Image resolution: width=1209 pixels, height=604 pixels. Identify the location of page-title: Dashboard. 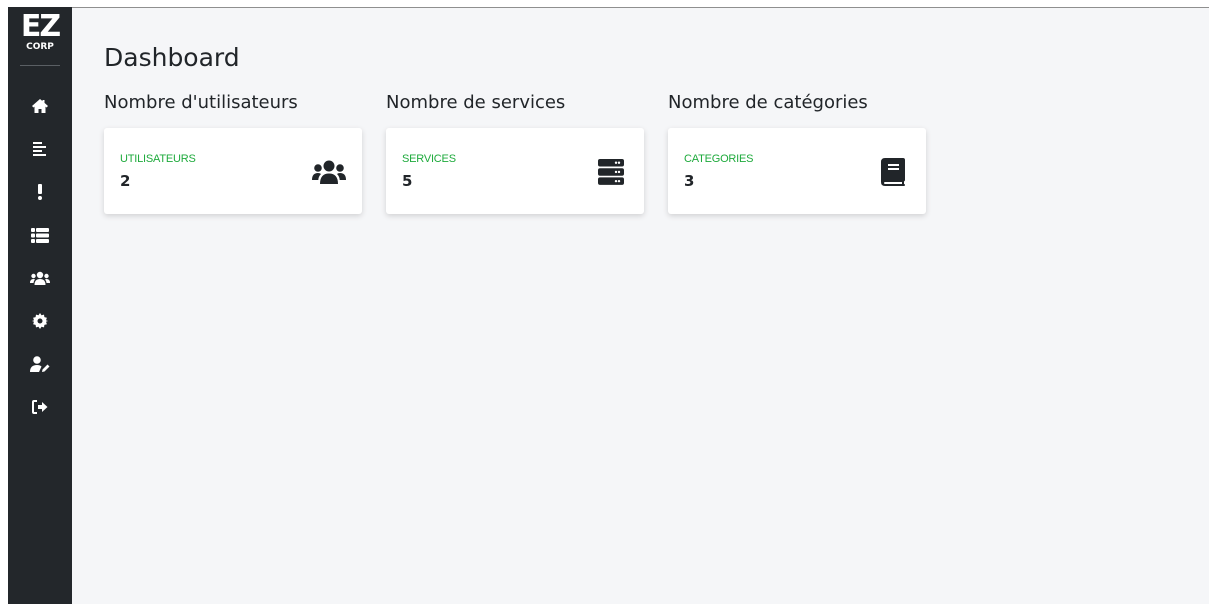
(172, 57).